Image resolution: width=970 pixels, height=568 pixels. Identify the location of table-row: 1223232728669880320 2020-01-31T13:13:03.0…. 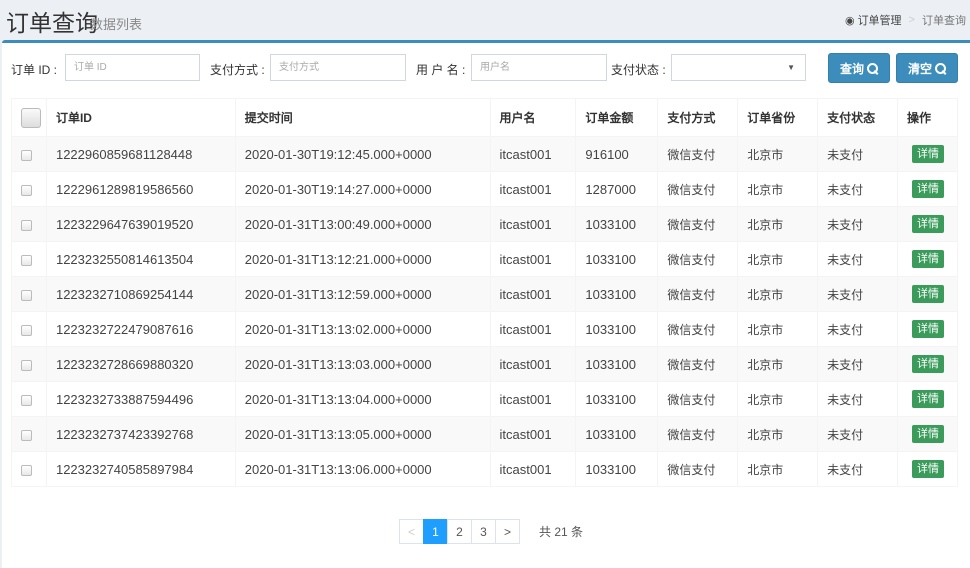
(485, 364).